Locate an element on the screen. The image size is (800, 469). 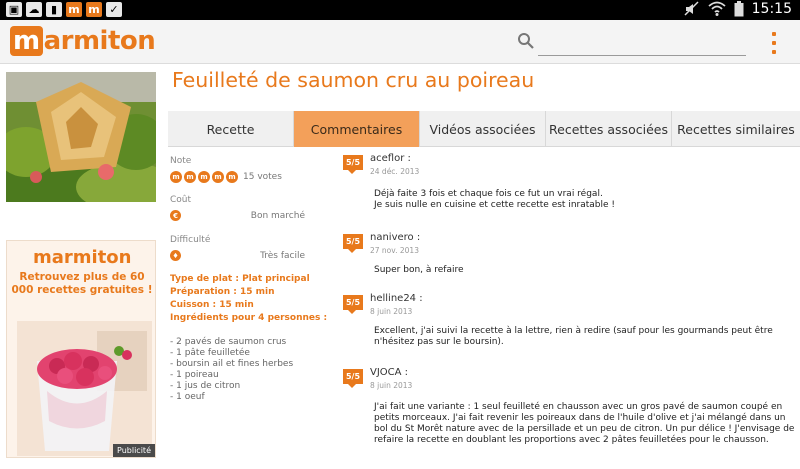
euro-icon: € is located at coordinates (175, 215).